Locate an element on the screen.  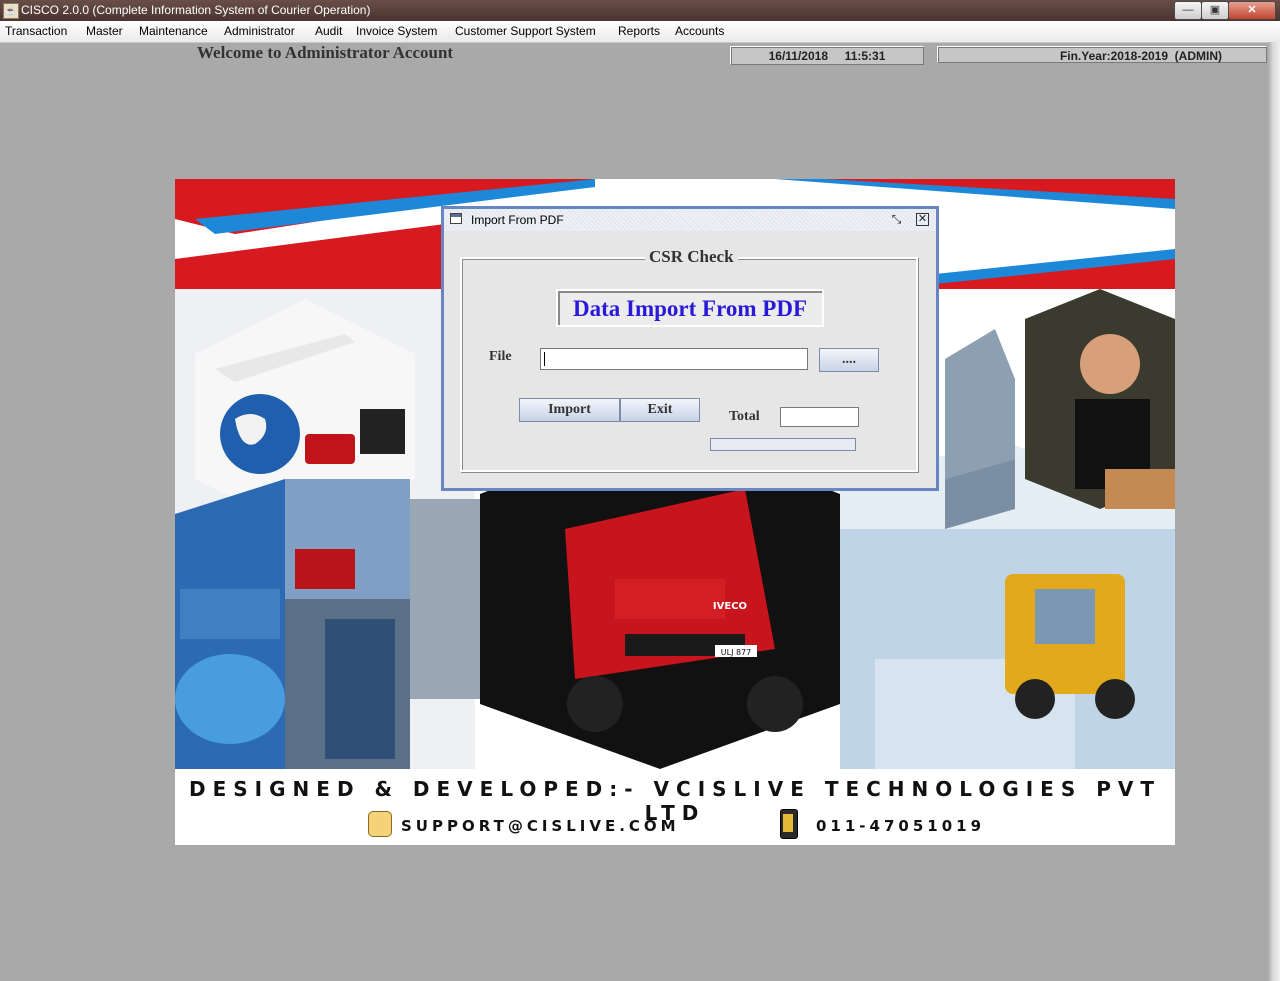
total-label: Total is located at coordinates (744, 416).